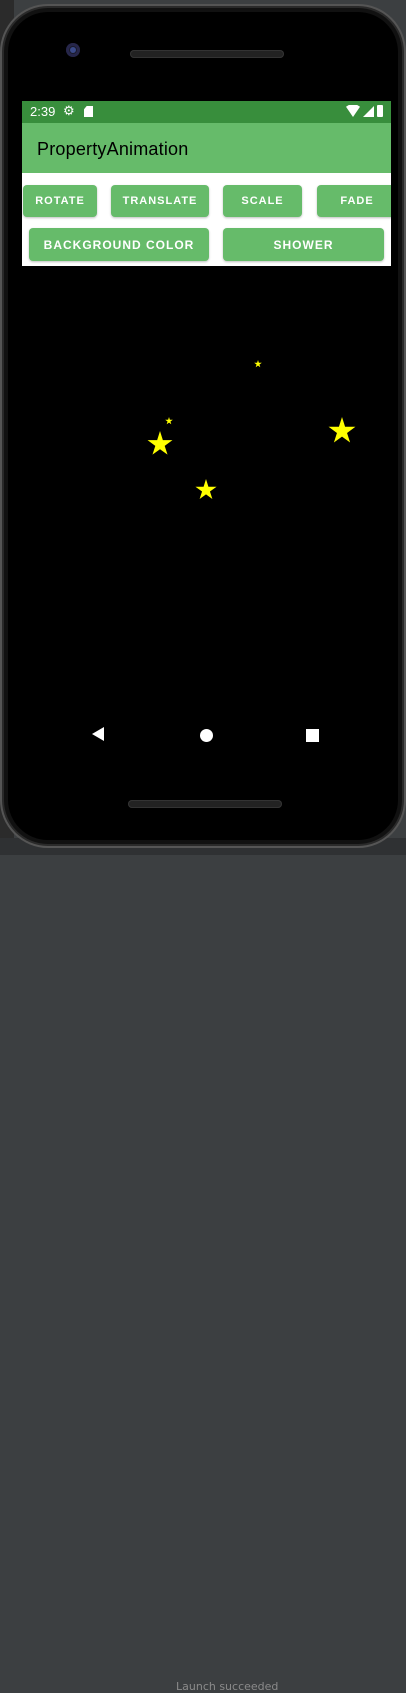 The height and width of the screenshot is (1693, 406). I want to click on app-title: PropertyAnimation, so click(113, 149).